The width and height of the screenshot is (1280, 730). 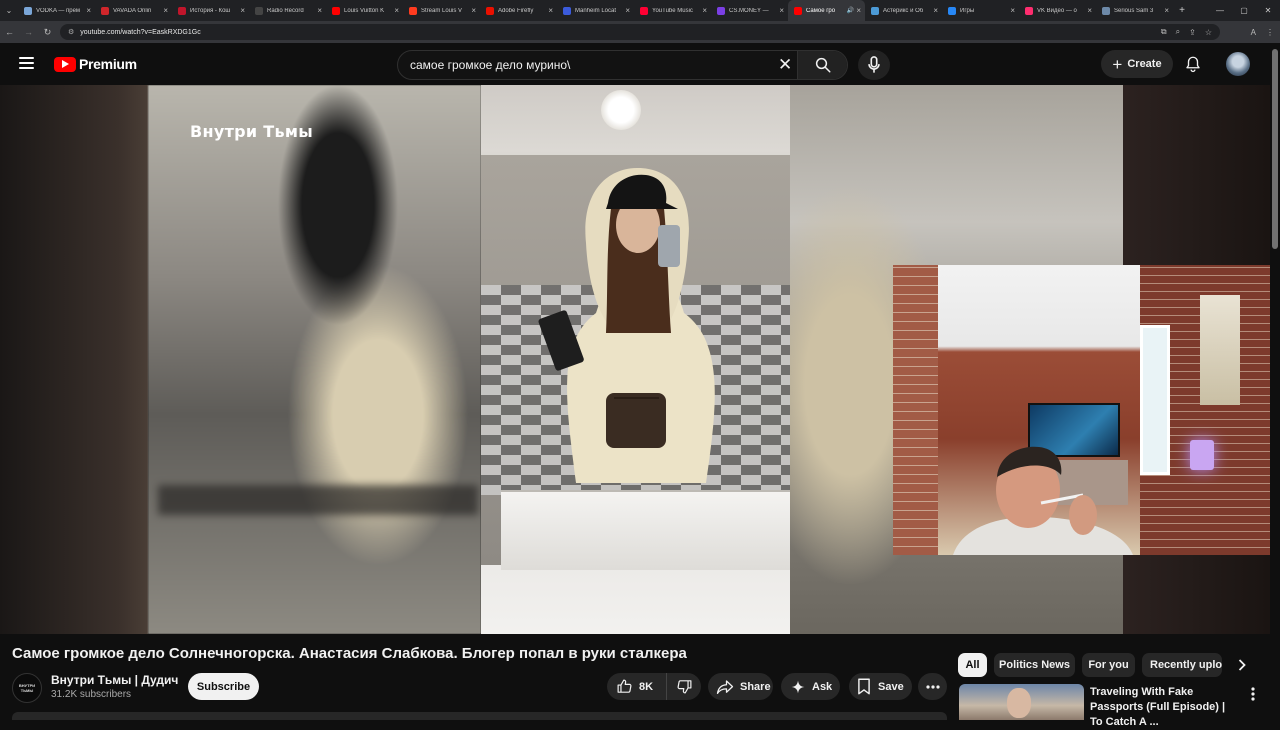 What do you see at coordinates (1238, 64) in the screenshot?
I see `account-avatar` at bounding box center [1238, 64].